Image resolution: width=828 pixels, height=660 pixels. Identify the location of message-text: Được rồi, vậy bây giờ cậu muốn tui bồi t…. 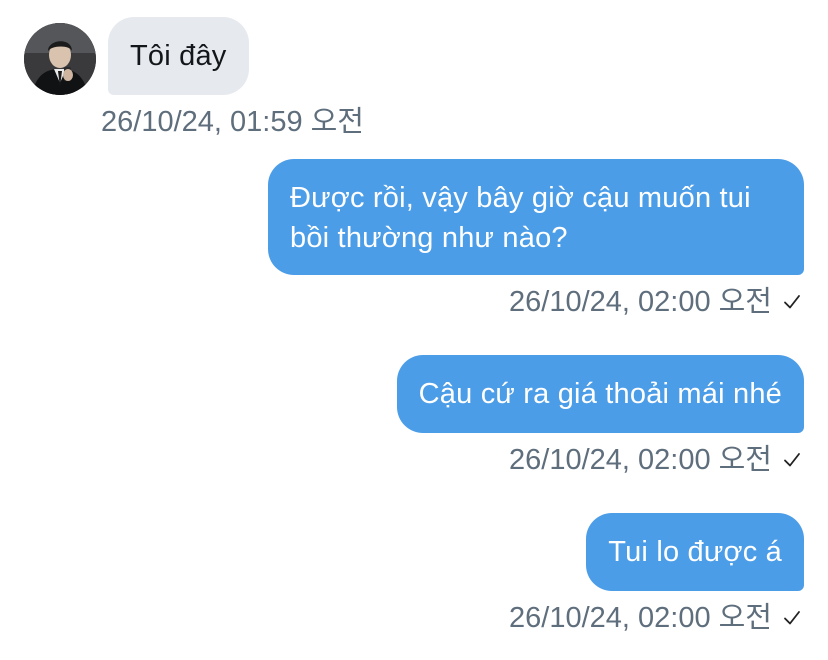
(520, 218).